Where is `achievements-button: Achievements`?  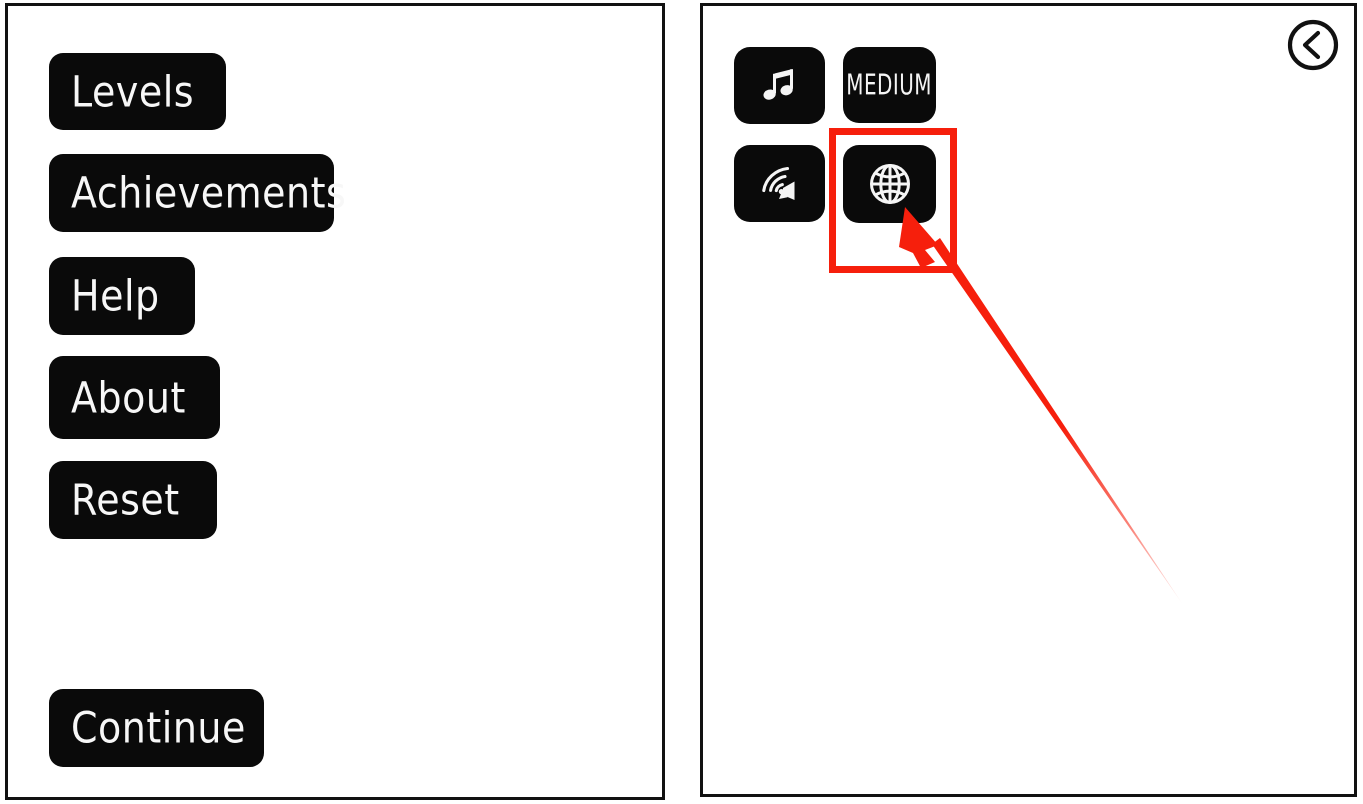 achievements-button: Achievements is located at coordinates (197, 193).